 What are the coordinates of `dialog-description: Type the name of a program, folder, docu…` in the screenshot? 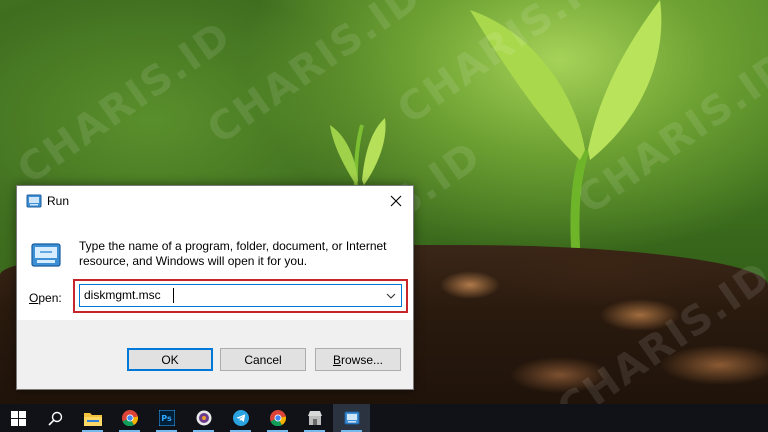 It's located at (233, 253).